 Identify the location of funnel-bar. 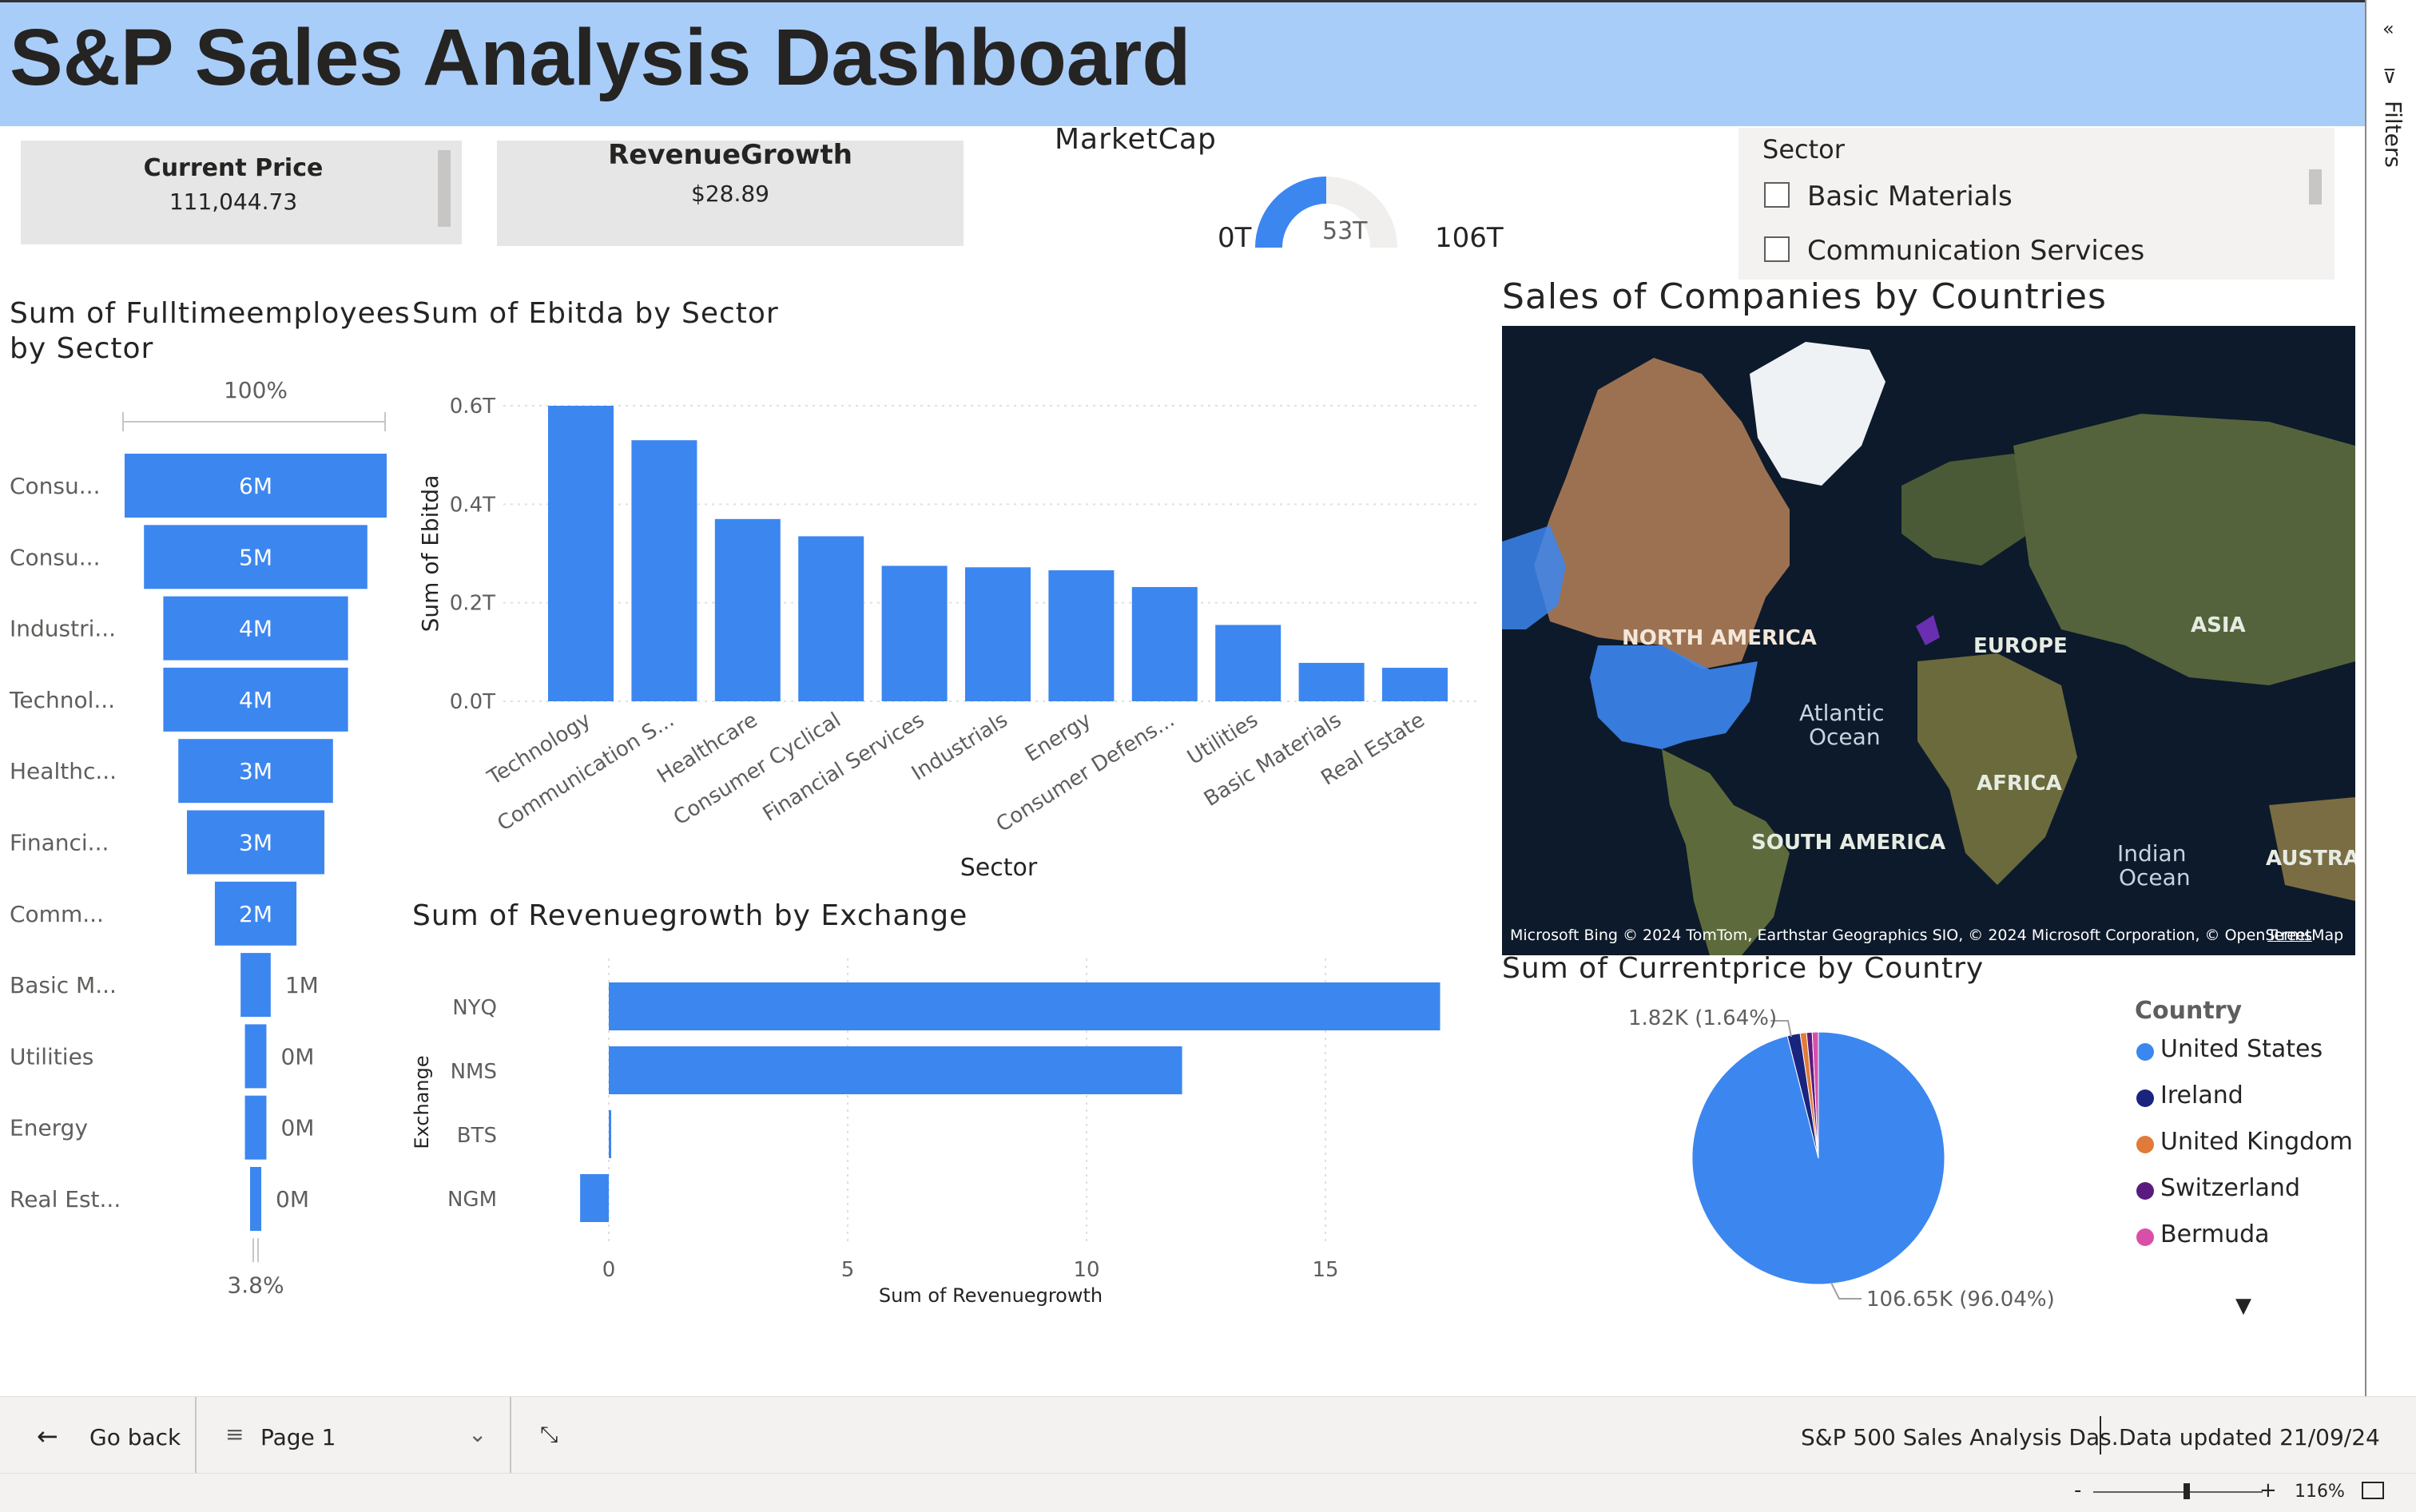
(255, 985).